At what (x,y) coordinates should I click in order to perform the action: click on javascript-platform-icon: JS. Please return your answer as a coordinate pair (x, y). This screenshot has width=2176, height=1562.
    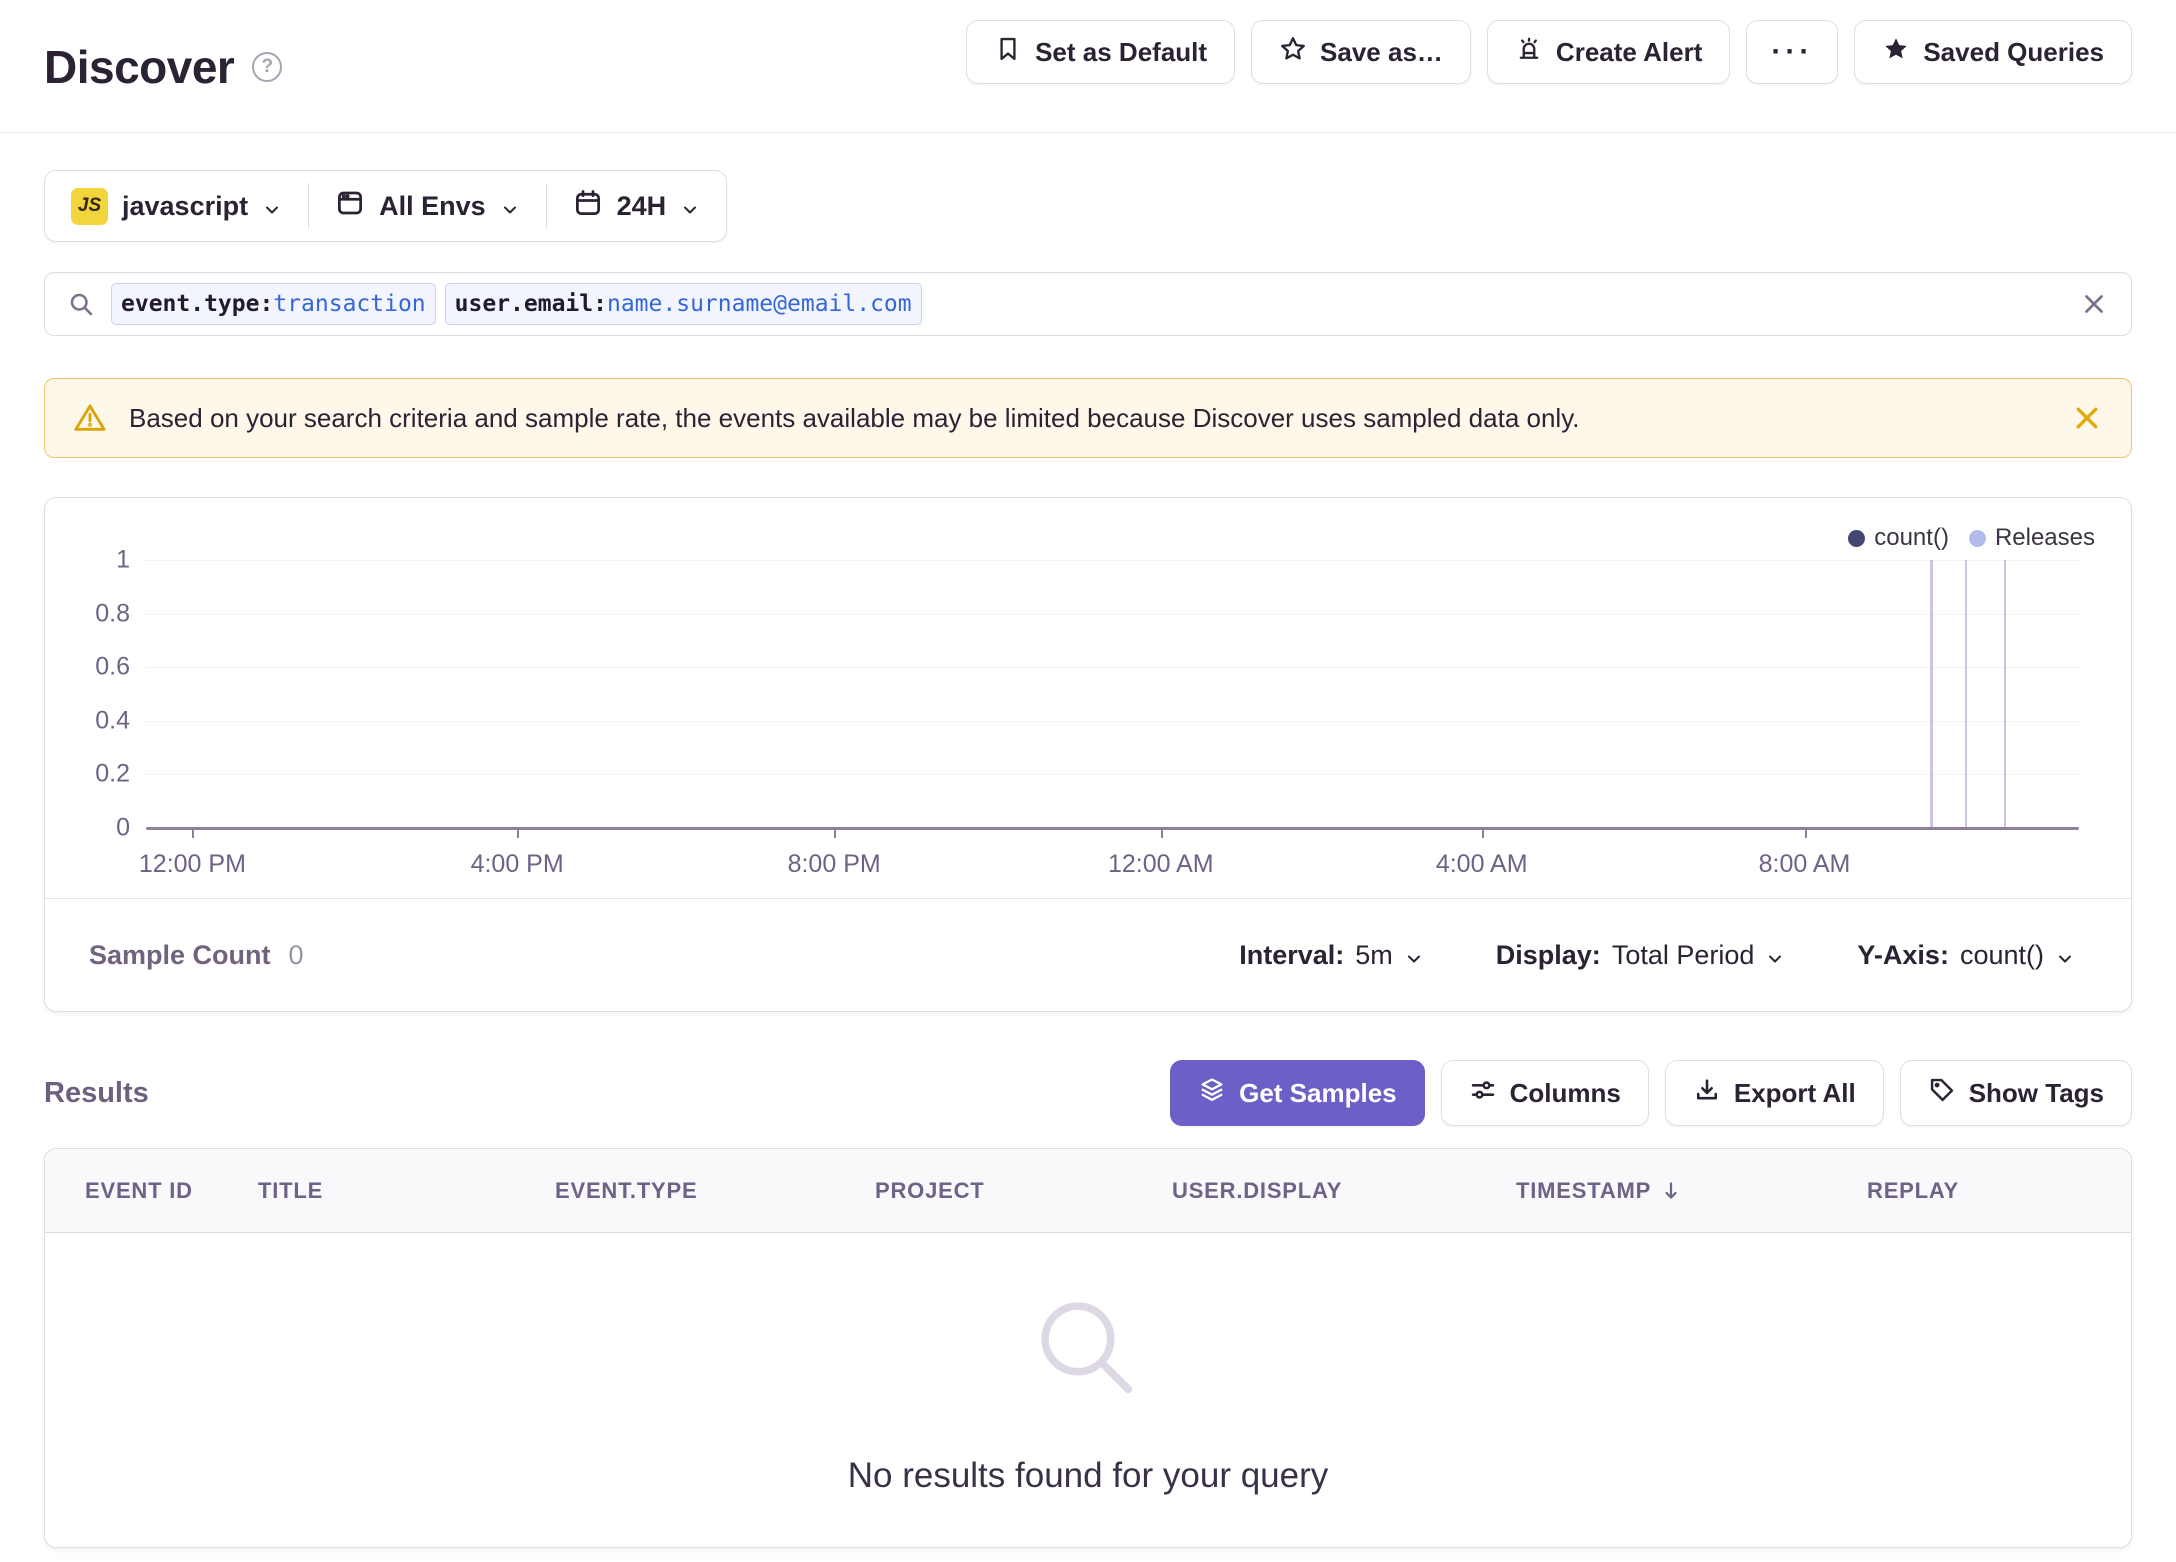
    Looking at the image, I should click on (89, 206).